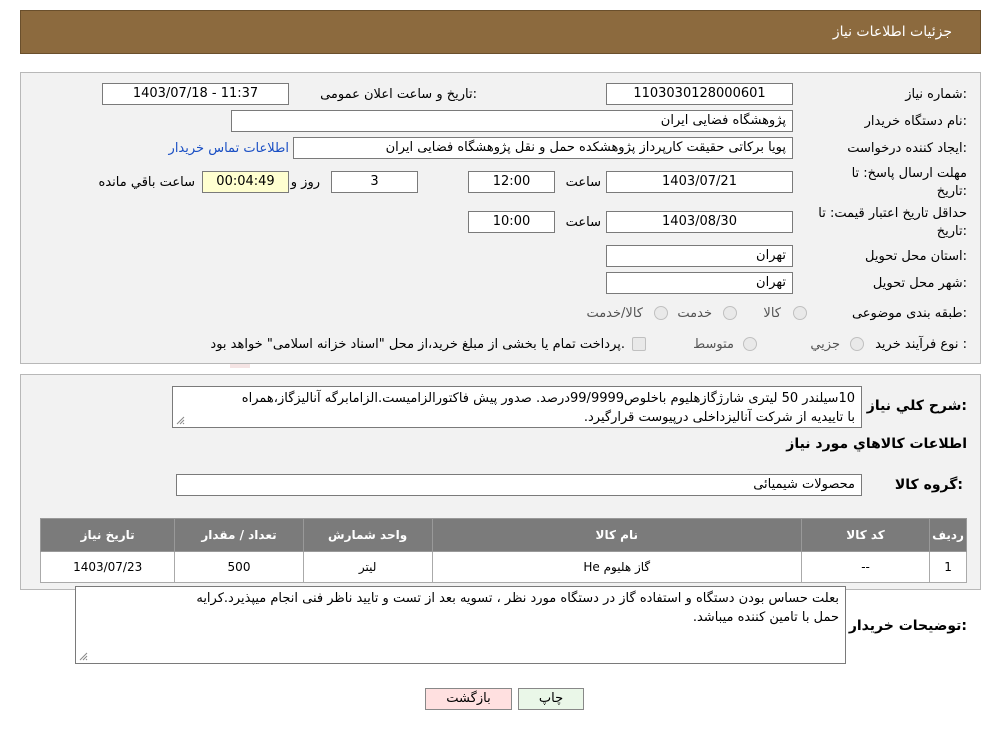 The image size is (985, 733). I want to click on print-button: چاپ, so click(551, 699).